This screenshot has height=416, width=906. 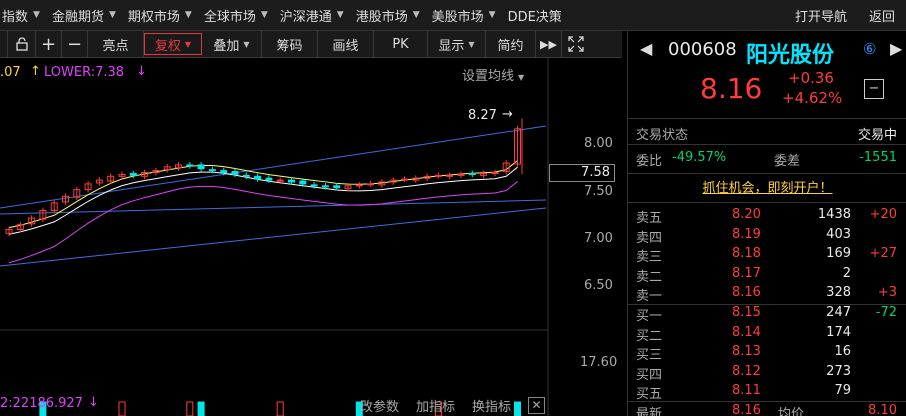 What do you see at coordinates (842, 390) in the screenshot?
I see `book-volume: 79` at bounding box center [842, 390].